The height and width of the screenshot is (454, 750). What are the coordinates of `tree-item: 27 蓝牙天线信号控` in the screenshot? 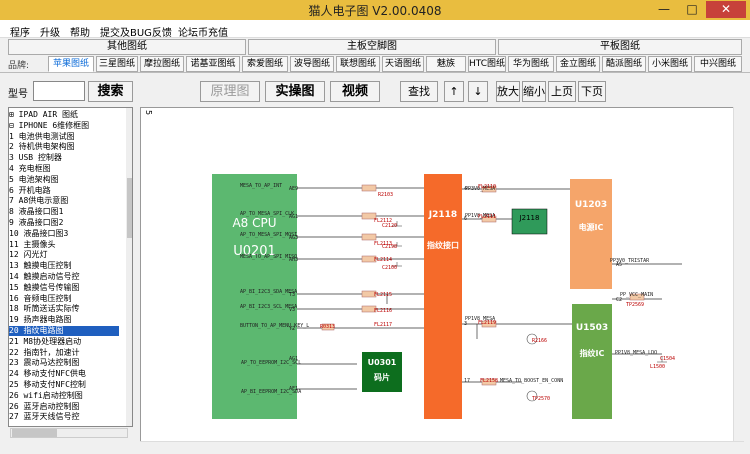 It's located at (64, 417).